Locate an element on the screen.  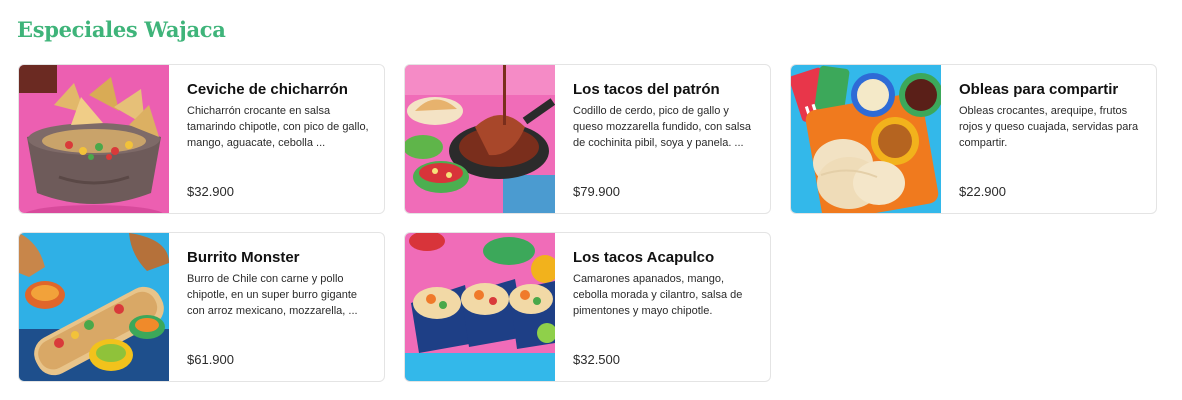
item-price: $61.900 is located at coordinates (210, 359).